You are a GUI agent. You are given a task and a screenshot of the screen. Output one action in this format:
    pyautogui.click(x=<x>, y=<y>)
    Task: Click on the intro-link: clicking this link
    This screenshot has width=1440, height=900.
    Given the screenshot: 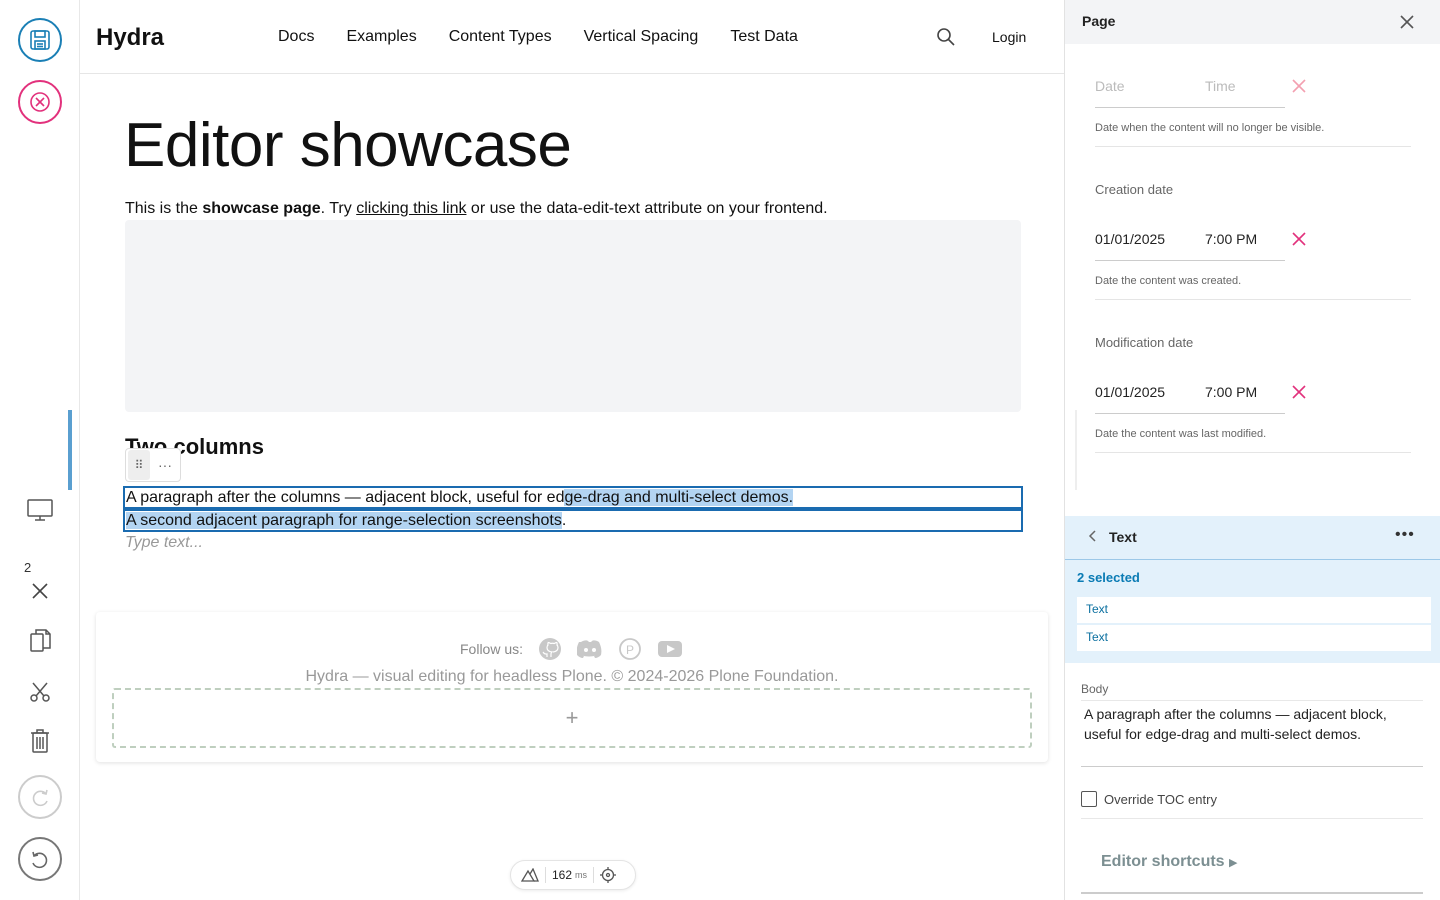 What is the action you would take?
    pyautogui.click(x=411, y=208)
    